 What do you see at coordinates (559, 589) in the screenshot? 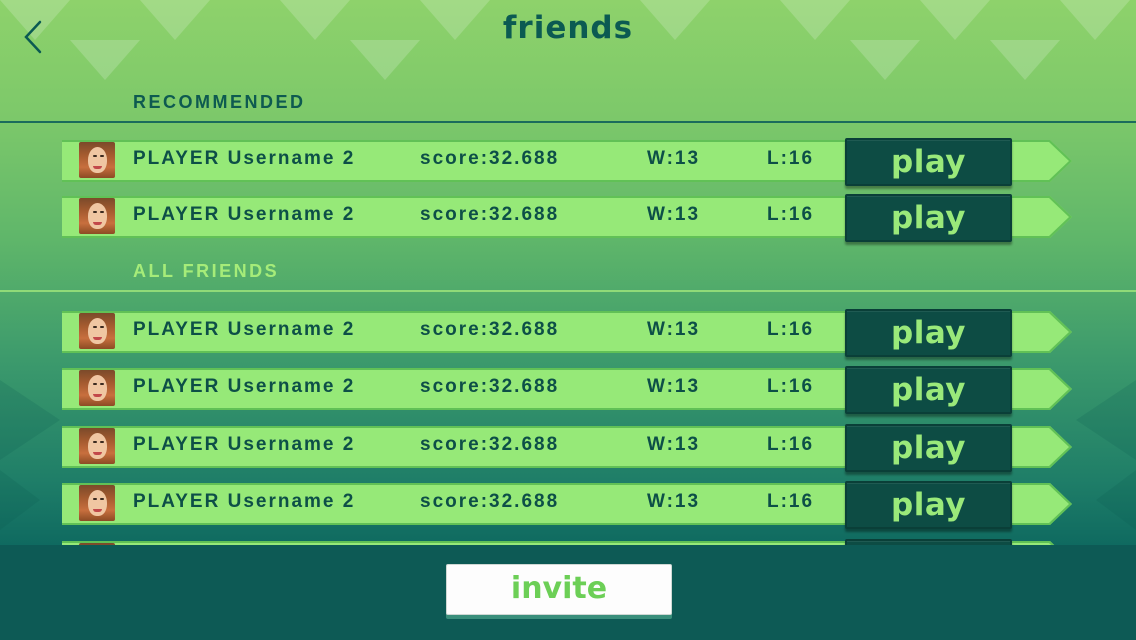
I see `invite-button: invite` at bounding box center [559, 589].